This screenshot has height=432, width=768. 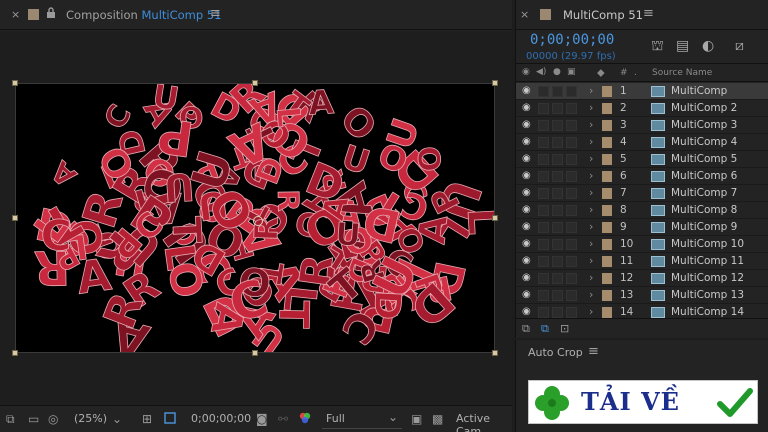 What do you see at coordinates (704, 193) in the screenshot?
I see `layer-name: MultiComp 7` at bounding box center [704, 193].